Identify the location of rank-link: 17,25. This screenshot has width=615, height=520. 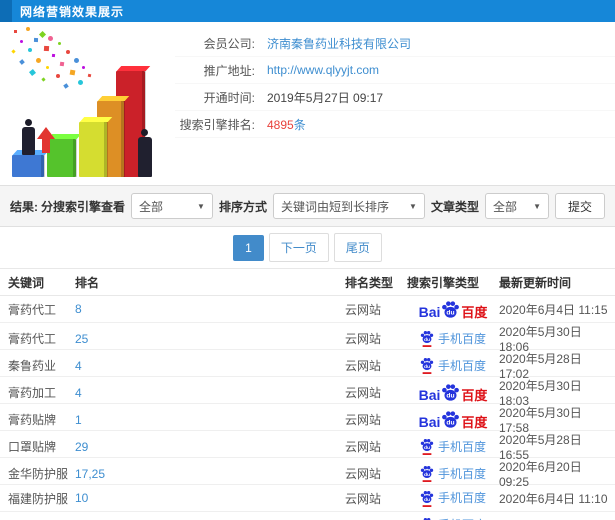
(210, 474).